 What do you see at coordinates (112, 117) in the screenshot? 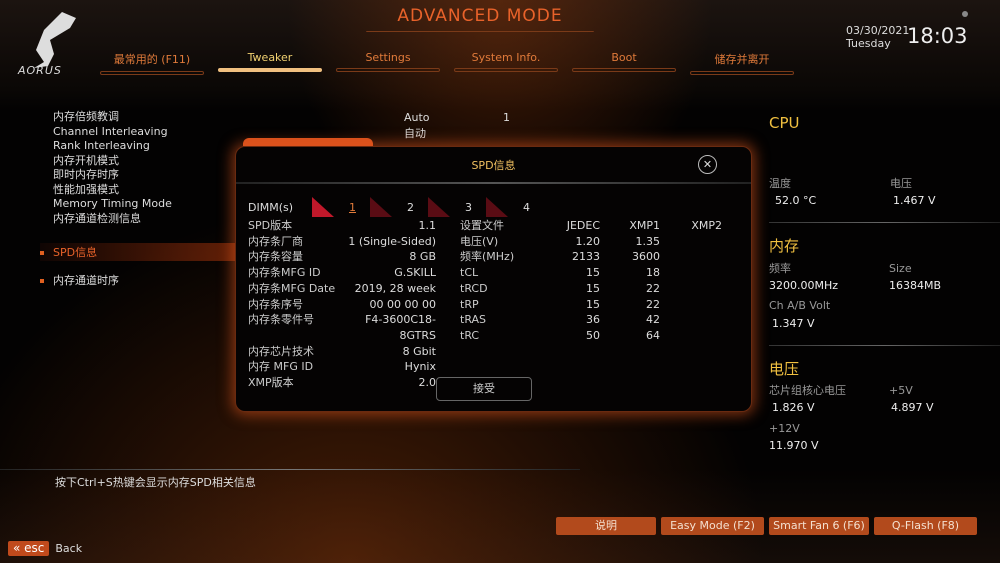
I see `menu-item: 内存倍频教调` at bounding box center [112, 117].